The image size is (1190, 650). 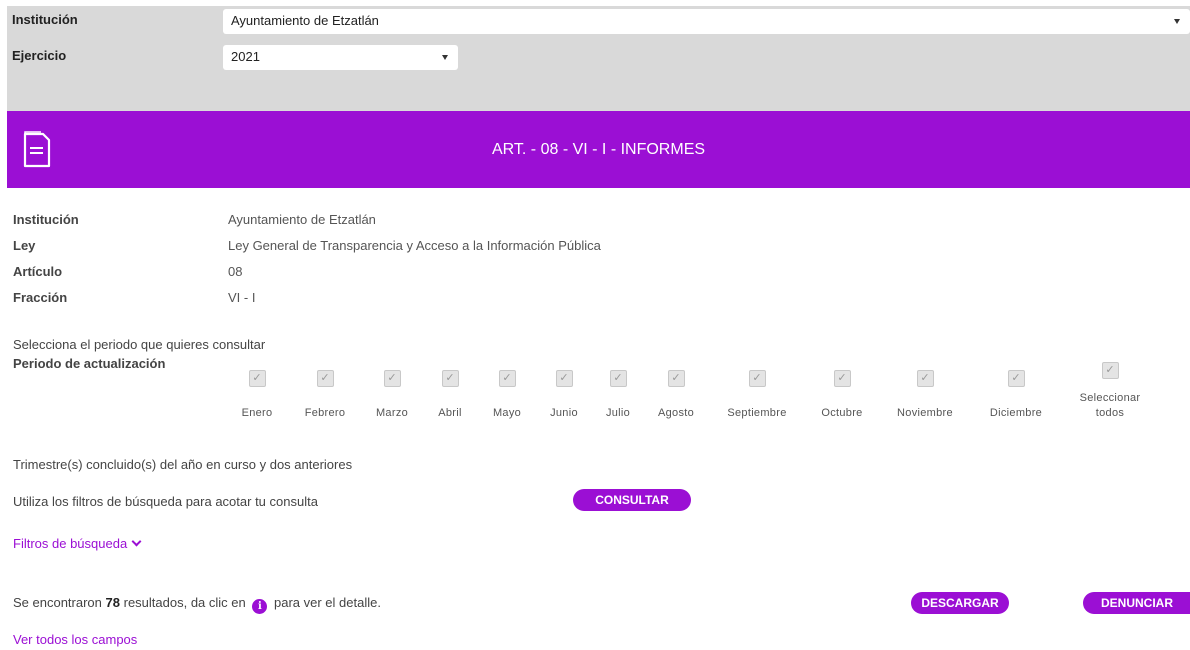 What do you see at coordinates (632, 500) in the screenshot?
I see `consultar-button: CONSULTAR` at bounding box center [632, 500].